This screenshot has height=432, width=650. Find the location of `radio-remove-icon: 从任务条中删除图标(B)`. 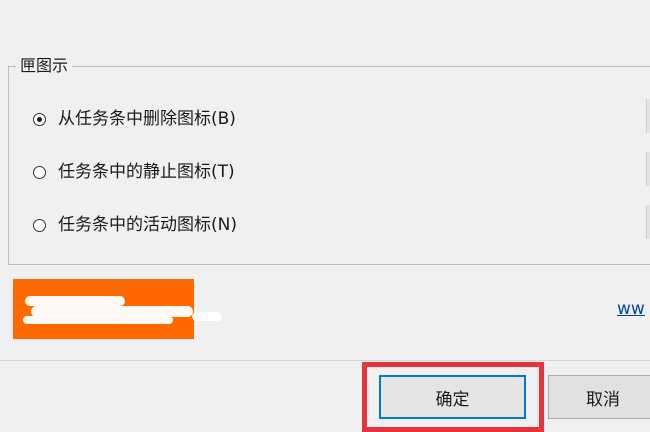

radio-remove-icon: 从任务条中删除图标(B) is located at coordinates (134, 119).